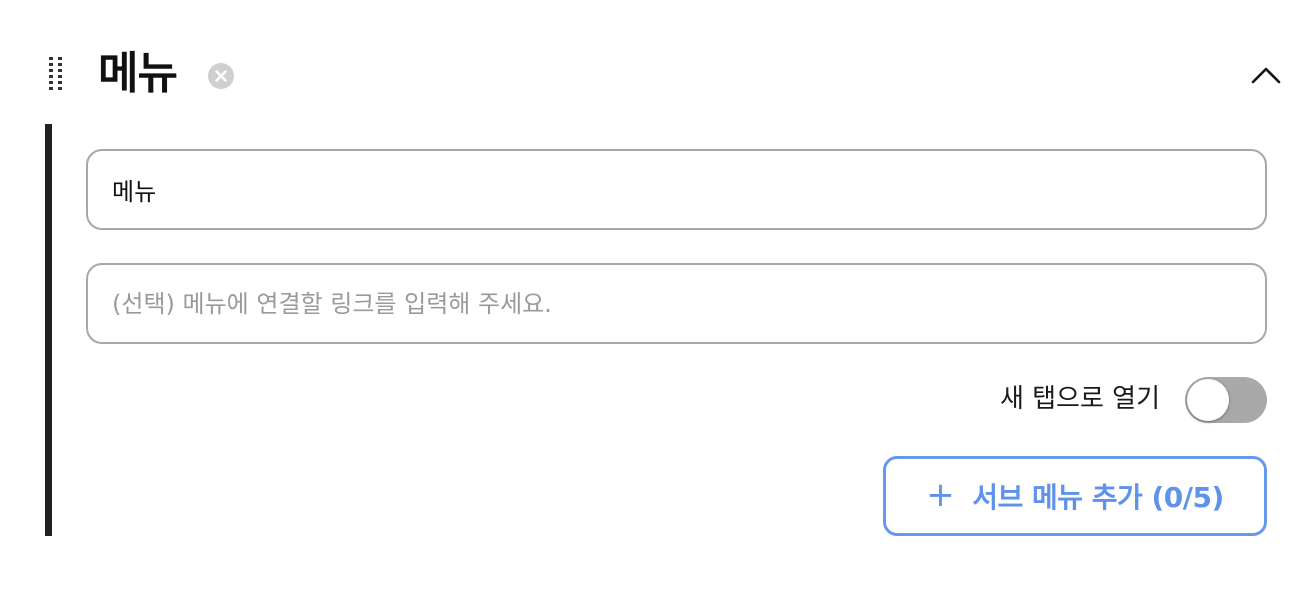 This screenshot has width=1316, height=592. I want to click on new-tab-toggle, so click(1226, 400).